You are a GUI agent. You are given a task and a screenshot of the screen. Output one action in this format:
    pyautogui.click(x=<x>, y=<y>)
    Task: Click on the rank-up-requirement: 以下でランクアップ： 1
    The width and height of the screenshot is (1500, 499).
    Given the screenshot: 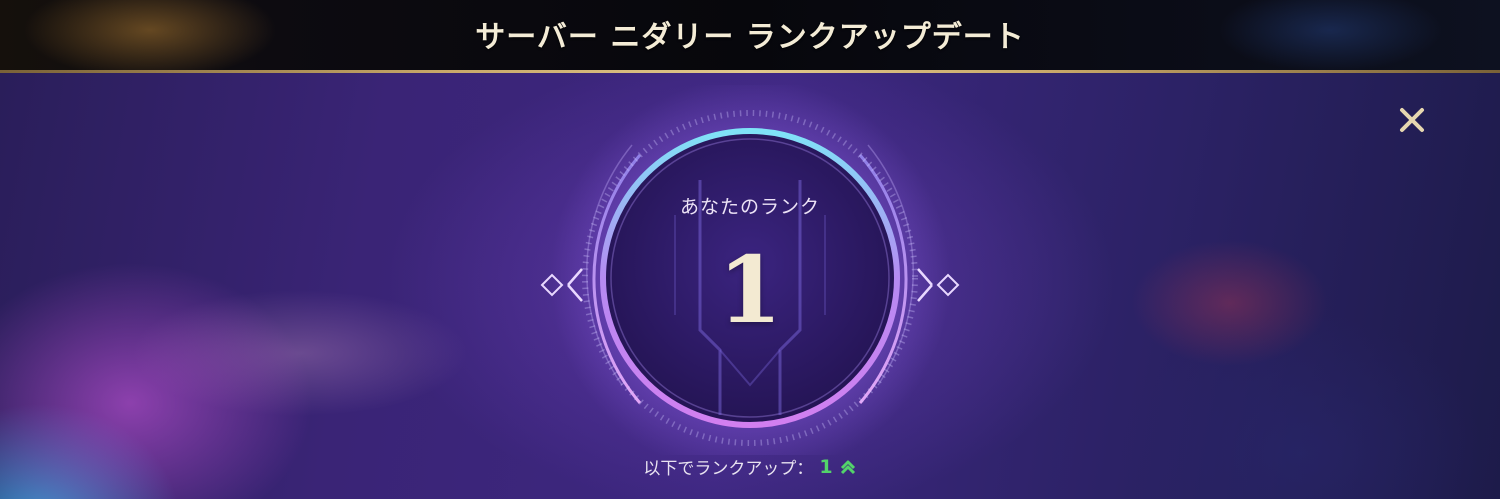 What is the action you would take?
    pyautogui.click(x=750, y=466)
    